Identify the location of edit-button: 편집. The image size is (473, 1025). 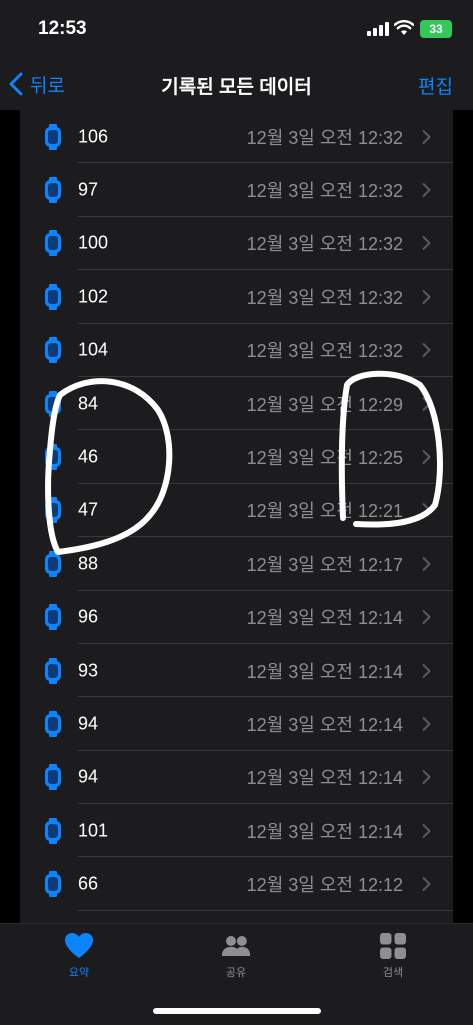
(435, 85).